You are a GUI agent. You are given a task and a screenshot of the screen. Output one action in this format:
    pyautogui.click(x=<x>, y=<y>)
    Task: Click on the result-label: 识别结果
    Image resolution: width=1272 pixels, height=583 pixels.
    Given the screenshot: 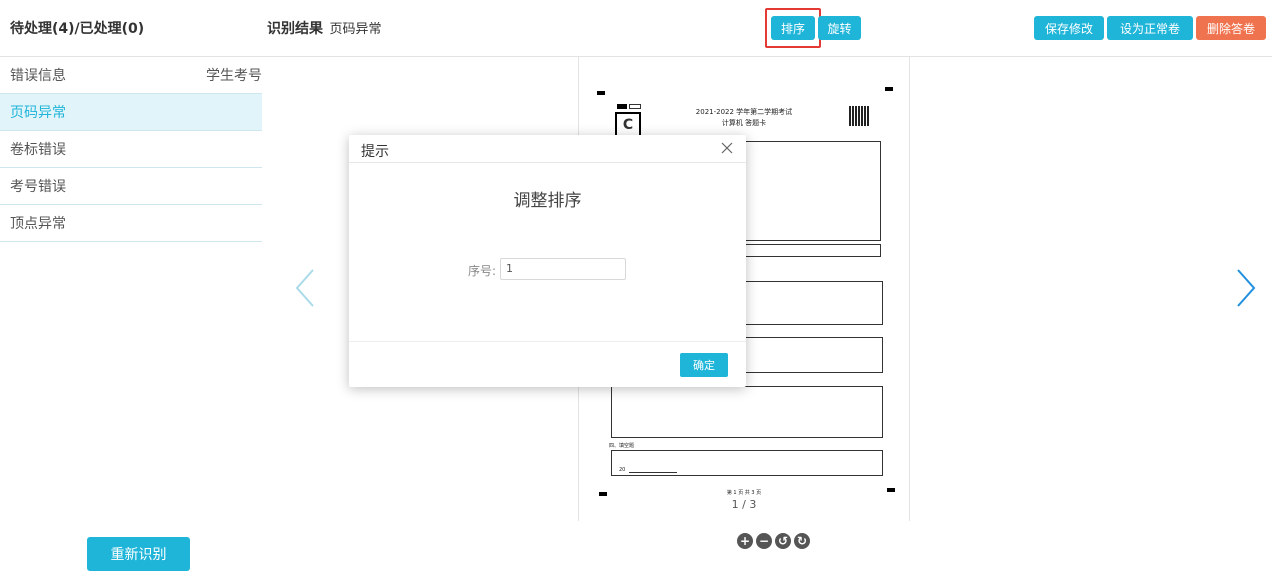 What is the action you would take?
    pyautogui.click(x=295, y=29)
    